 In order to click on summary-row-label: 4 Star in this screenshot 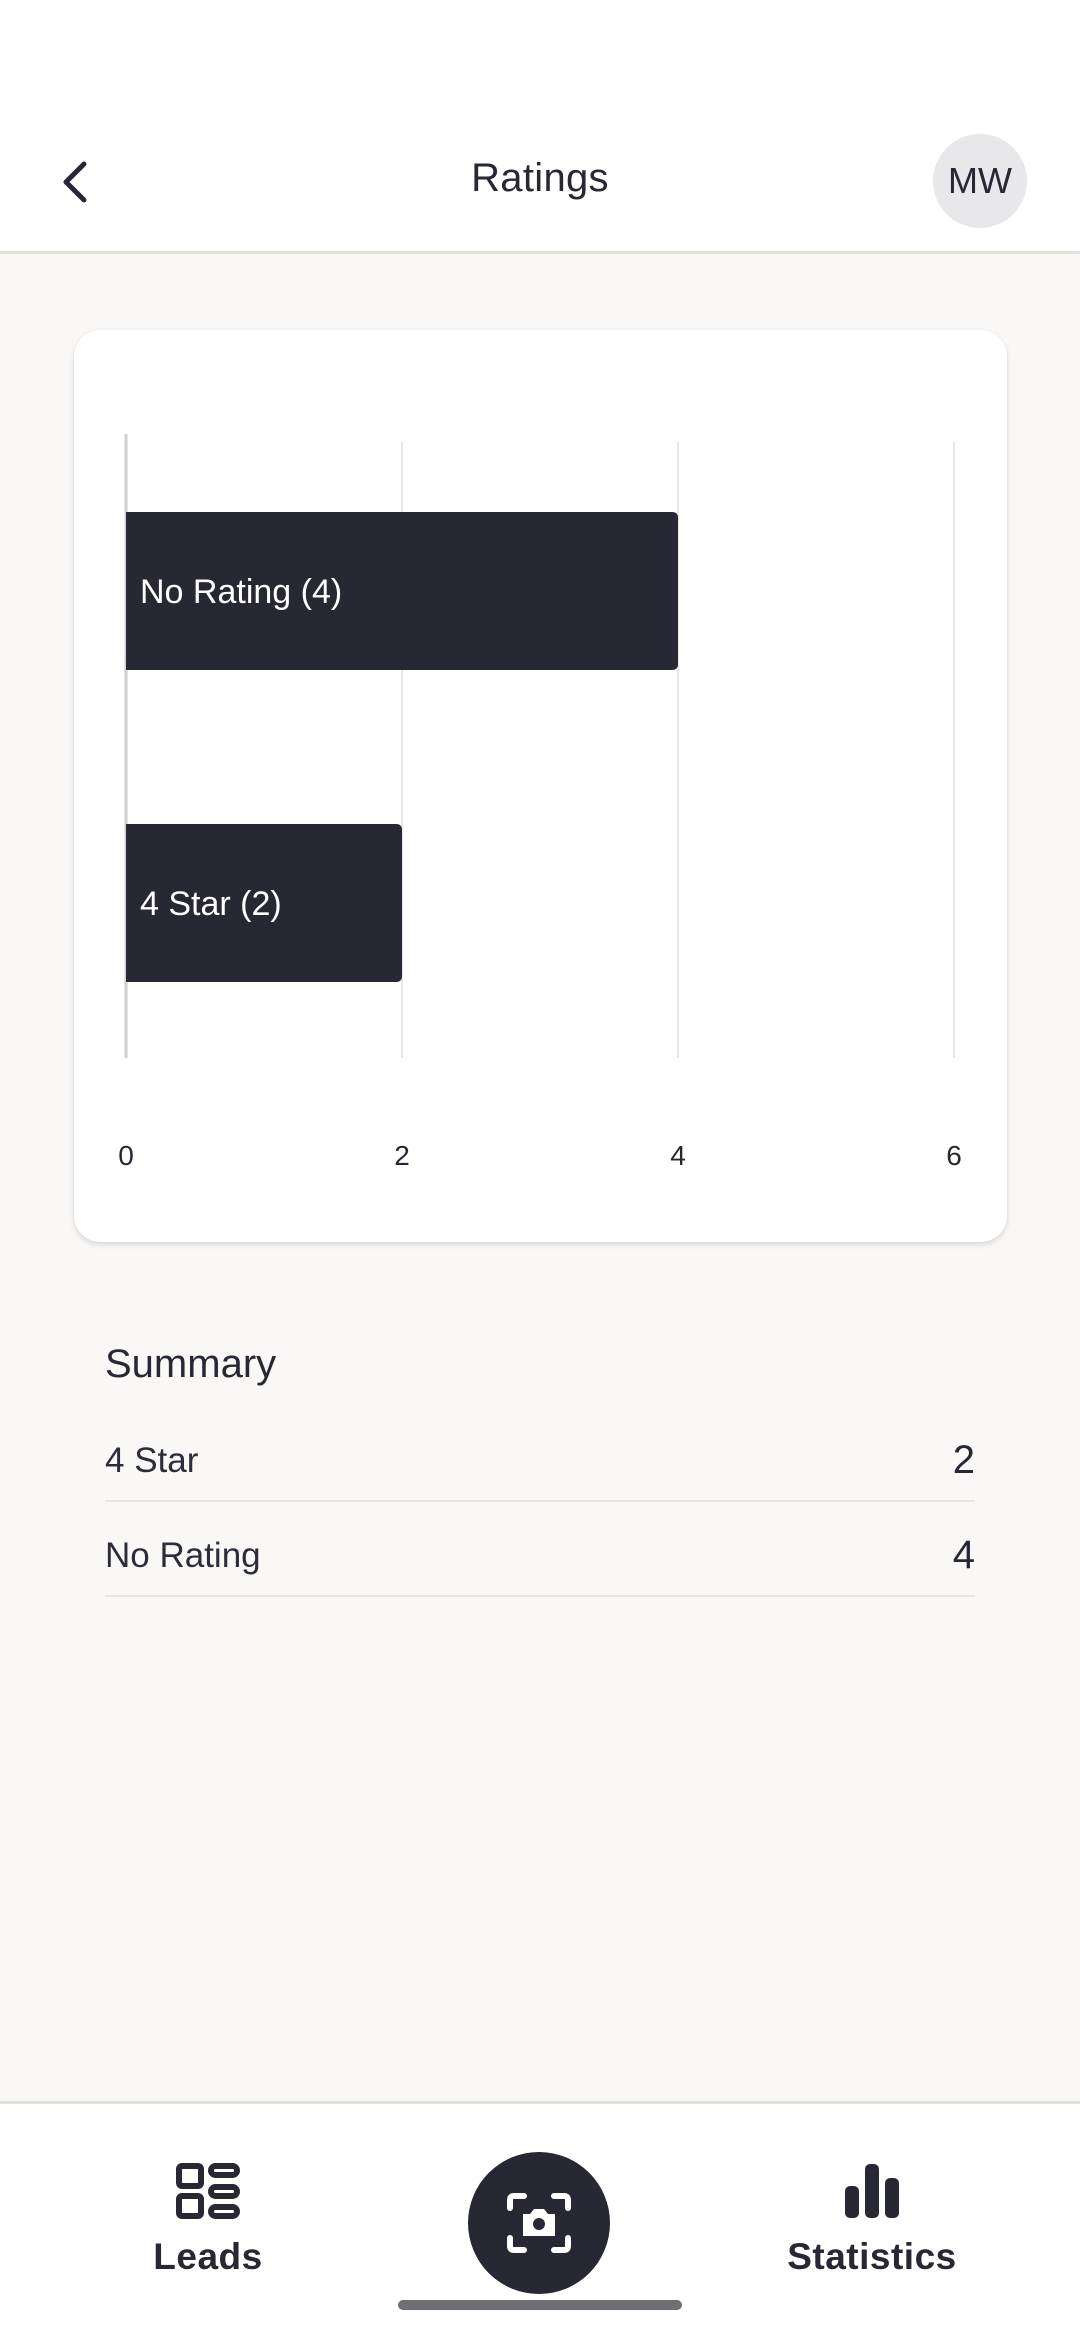, I will do `click(152, 1460)`.